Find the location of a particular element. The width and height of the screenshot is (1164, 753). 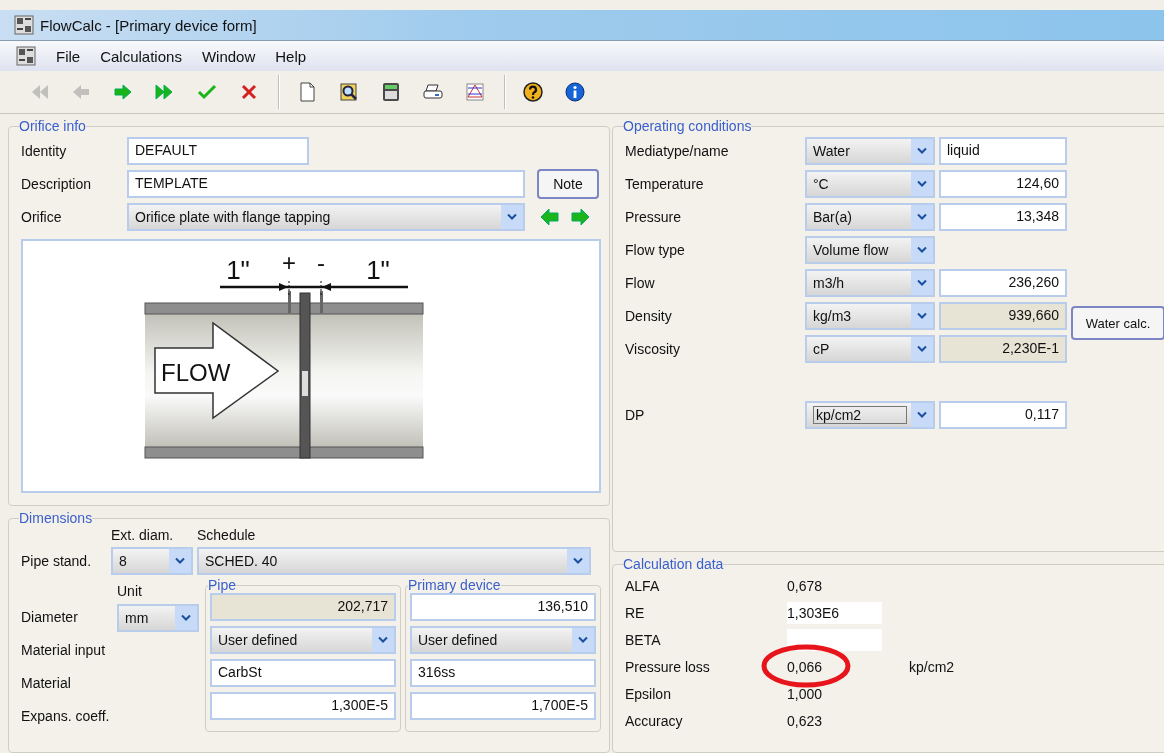

chart-icon is located at coordinates (475, 92).